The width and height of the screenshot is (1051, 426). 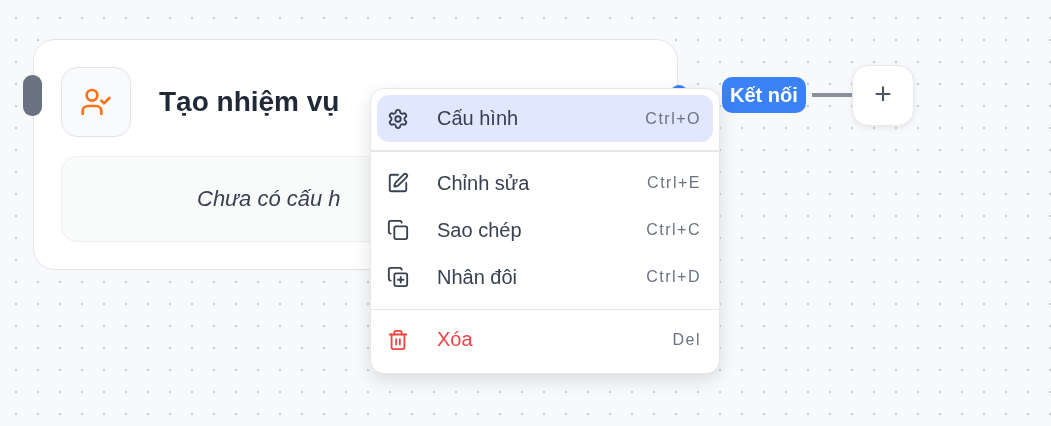 What do you see at coordinates (883, 95) in the screenshot?
I see `add-node-button: +` at bounding box center [883, 95].